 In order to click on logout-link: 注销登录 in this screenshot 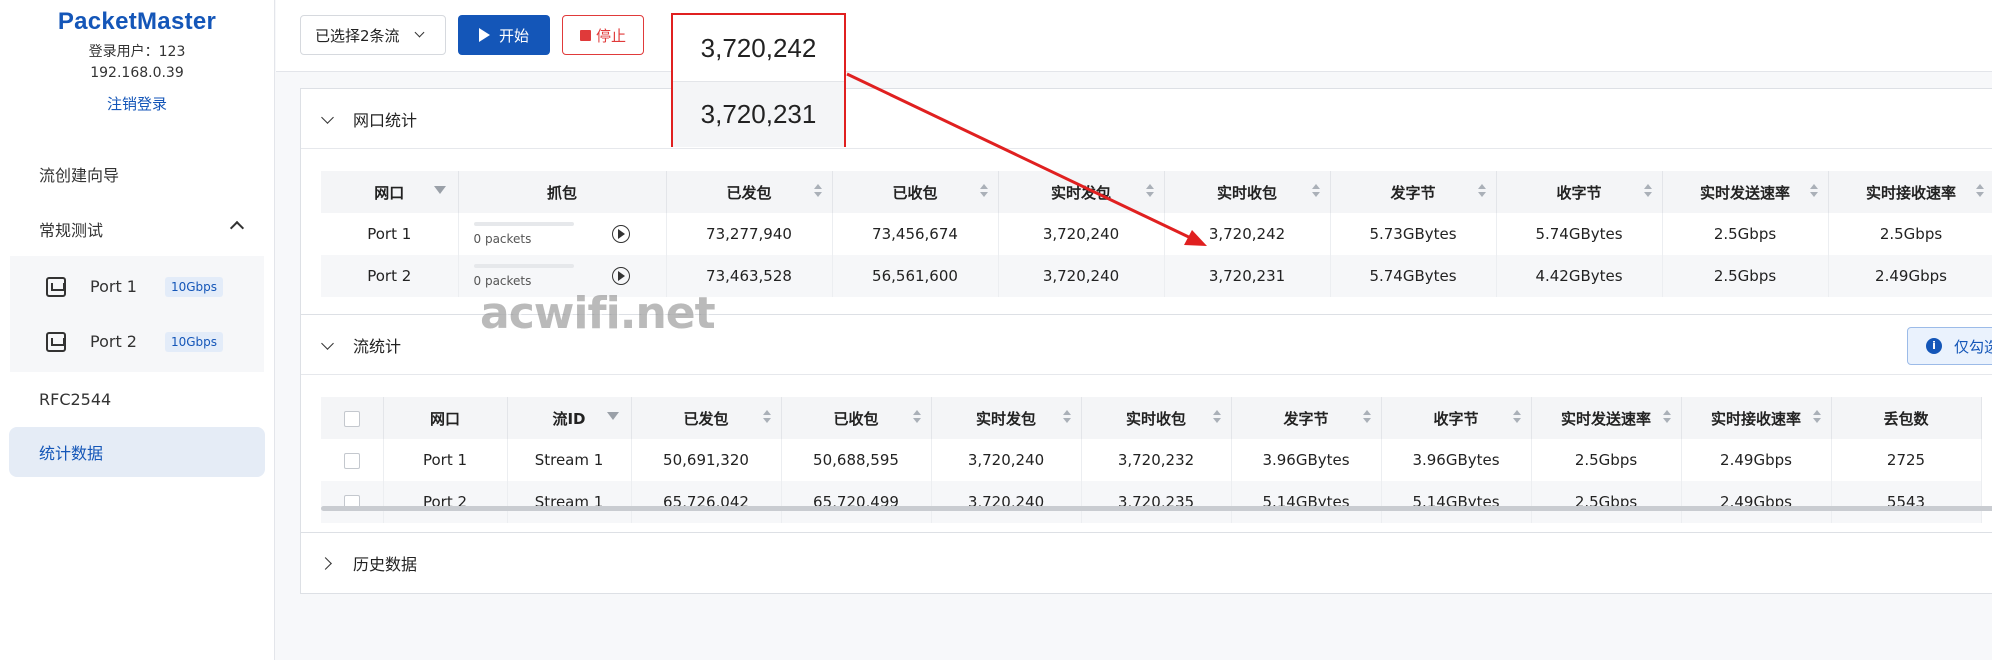, I will do `click(137, 103)`.